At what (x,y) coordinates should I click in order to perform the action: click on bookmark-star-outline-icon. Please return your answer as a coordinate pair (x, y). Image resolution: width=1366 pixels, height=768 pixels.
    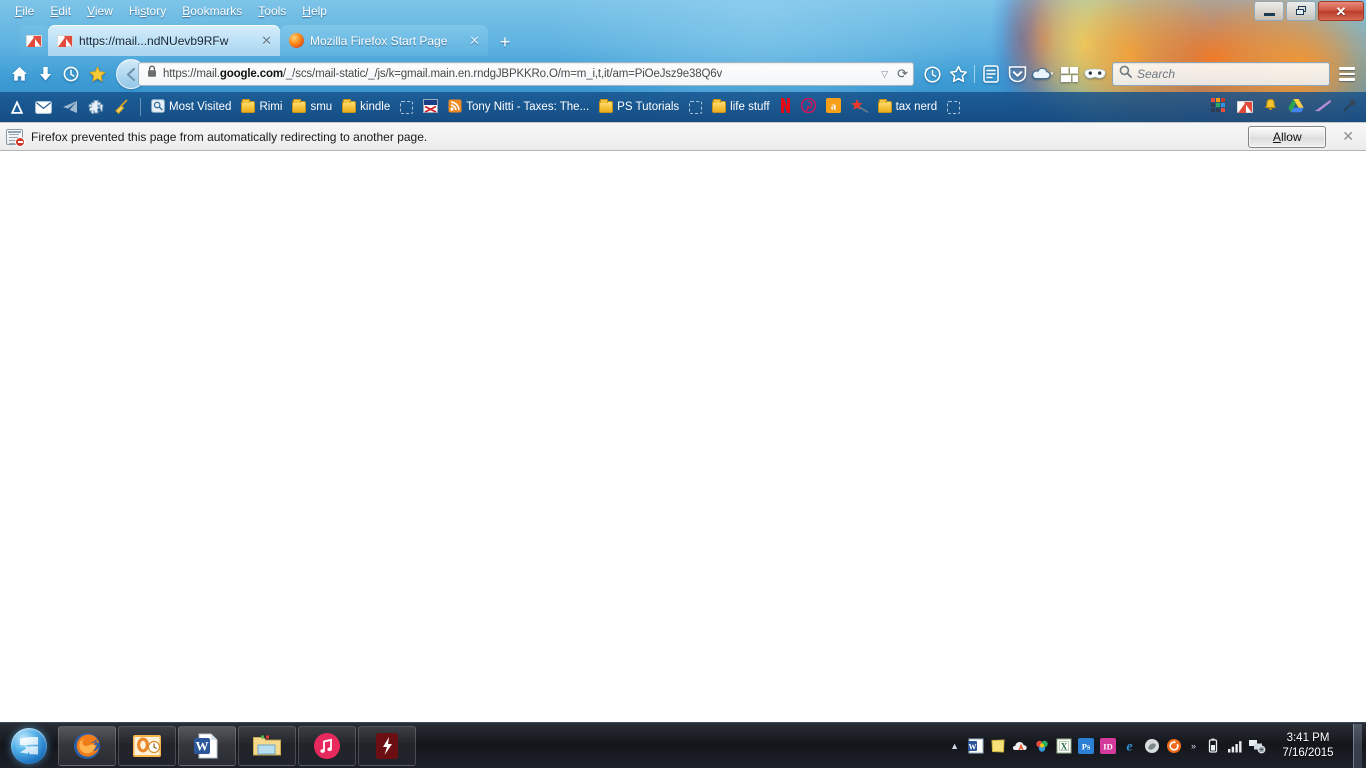
    Looking at the image, I should click on (958, 74).